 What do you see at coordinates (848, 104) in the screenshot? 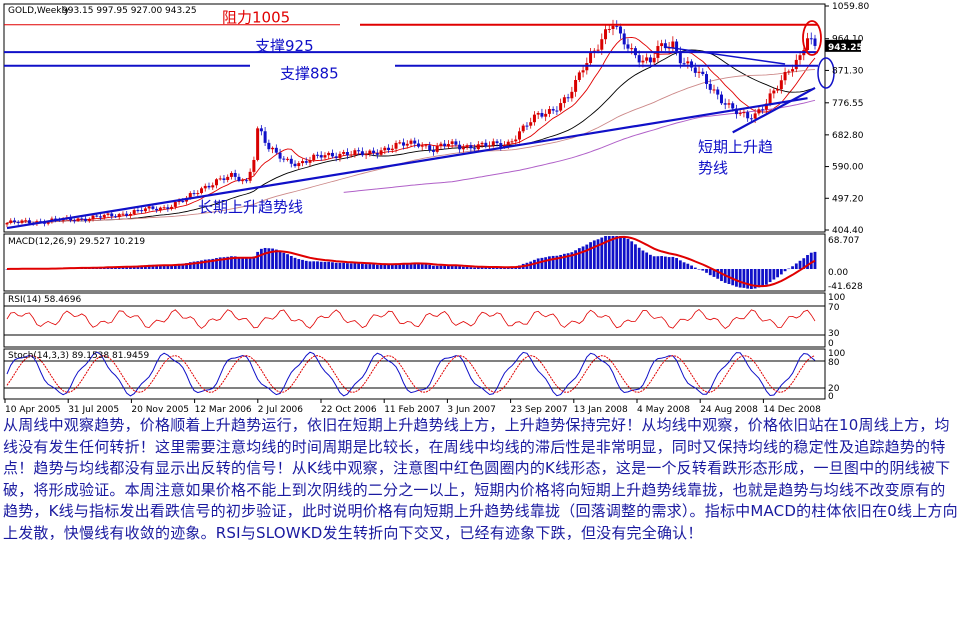
I see `price-y-tick-label: 776.55` at bounding box center [848, 104].